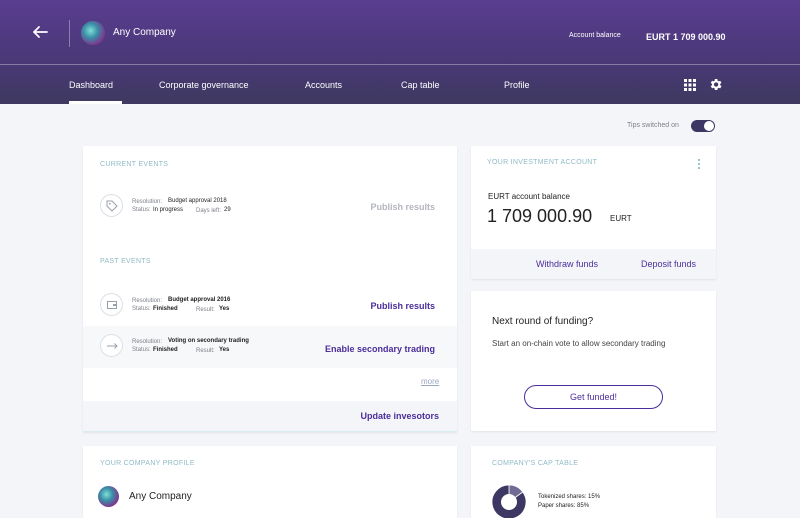 This screenshot has height=518, width=800. What do you see at coordinates (399, 416) in the screenshot?
I see `update-investors-button: Update invesotors` at bounding box center [399, 416].